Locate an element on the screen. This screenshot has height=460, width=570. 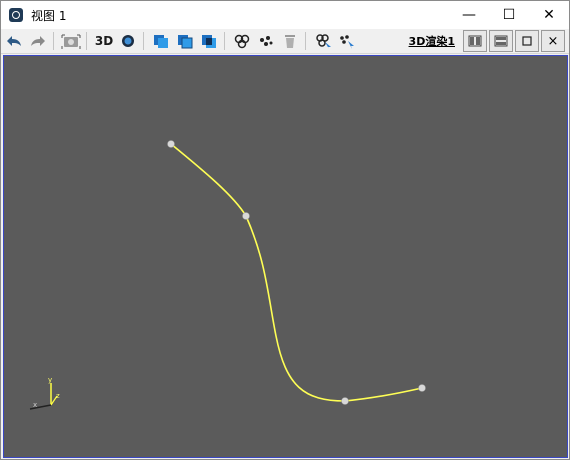
axis-label-z: z is located at coordinates (58, 396).